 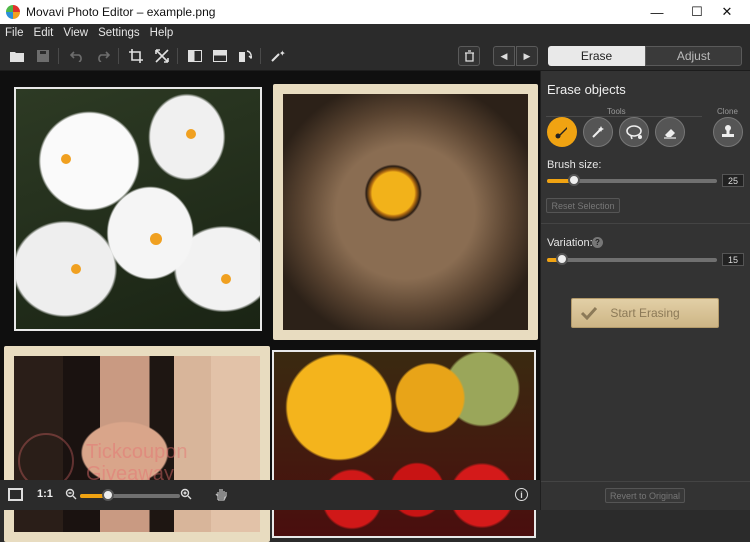 I want to click on delete-icon, so click(x=469, y=56).